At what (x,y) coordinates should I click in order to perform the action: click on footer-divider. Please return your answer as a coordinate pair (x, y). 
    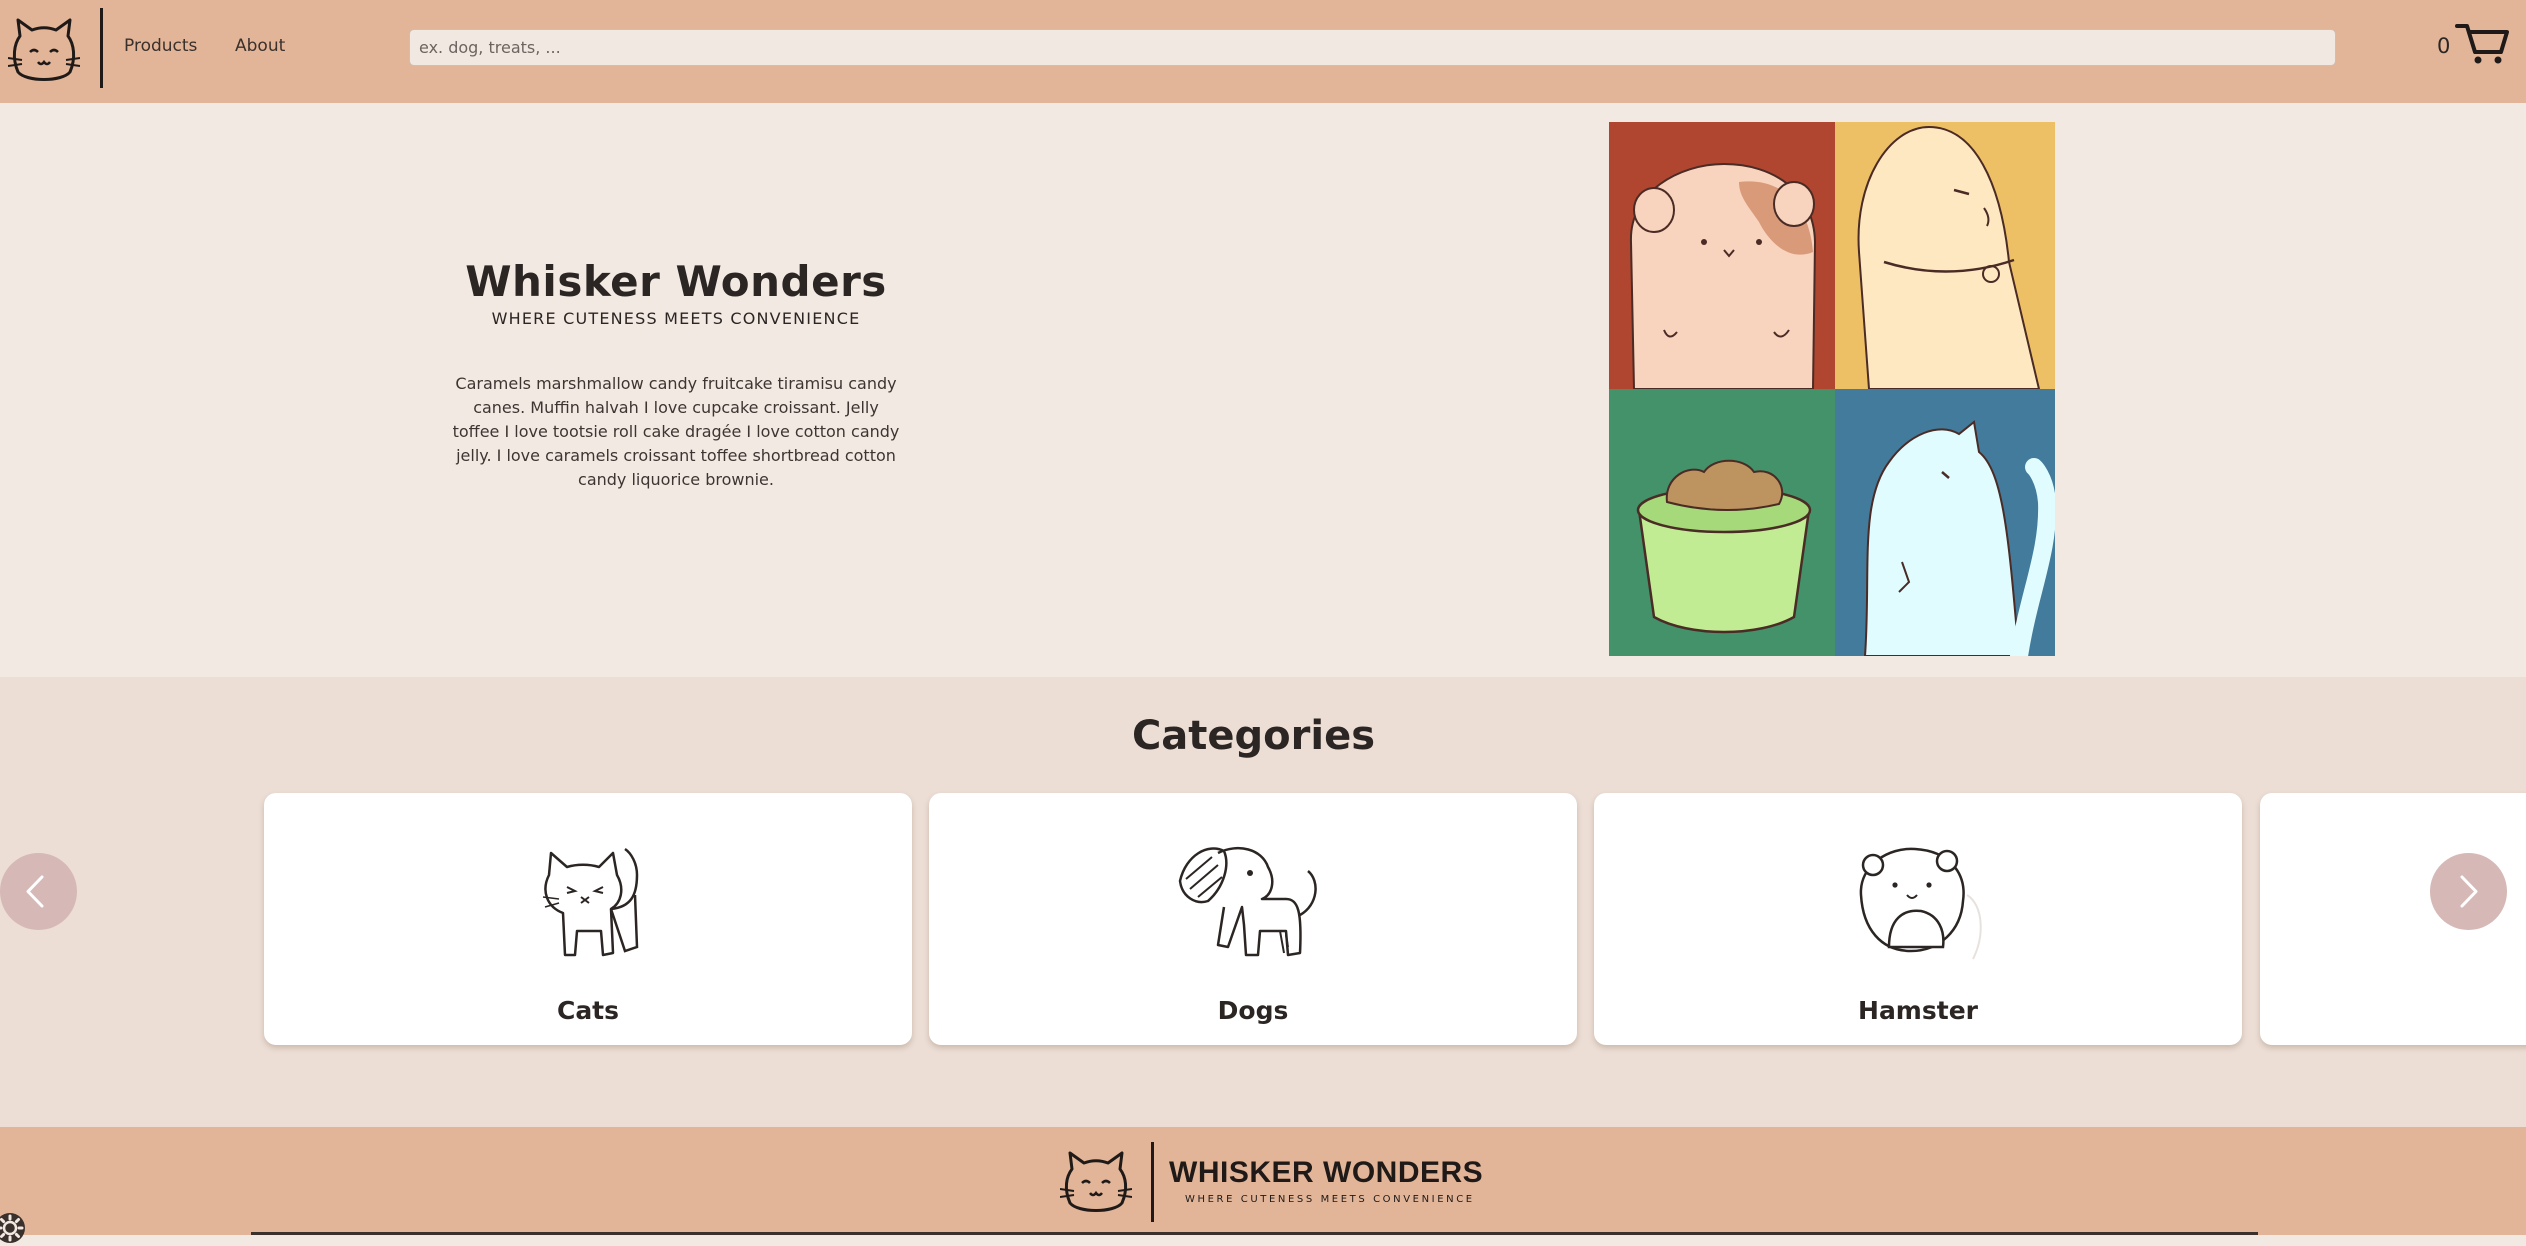
    Looking at the image, I should click on (1152, 1182).